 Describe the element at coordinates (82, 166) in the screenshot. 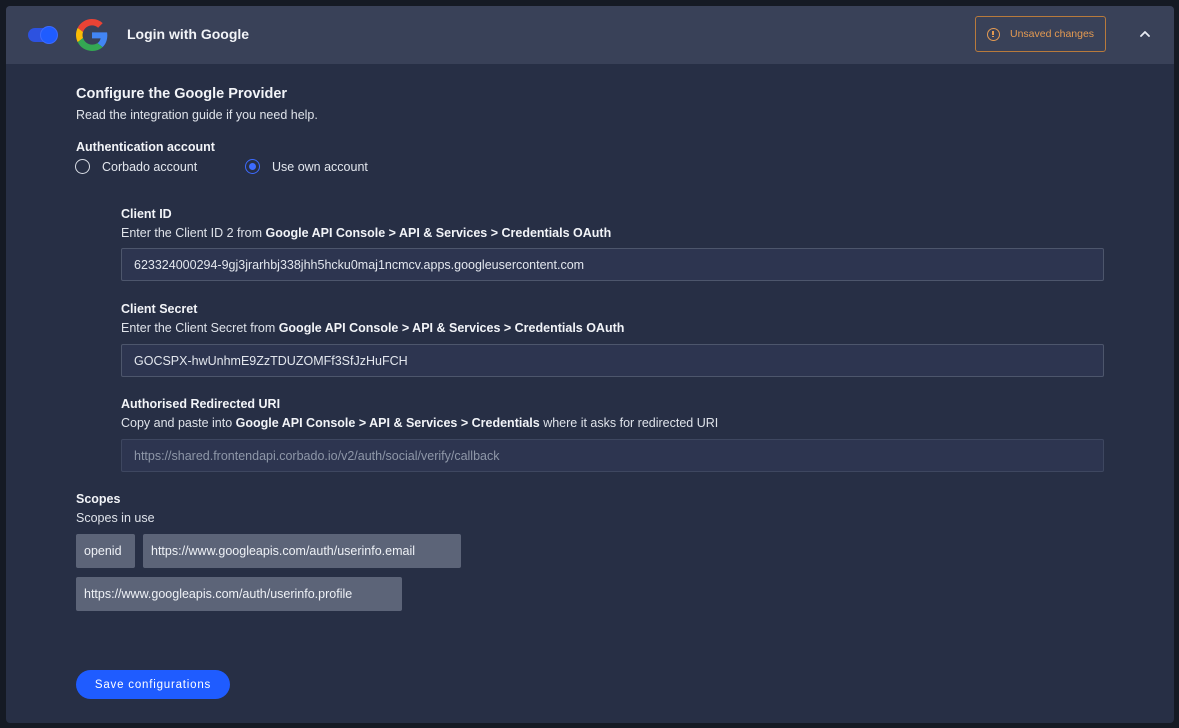

I see `radio-circle` at that location.